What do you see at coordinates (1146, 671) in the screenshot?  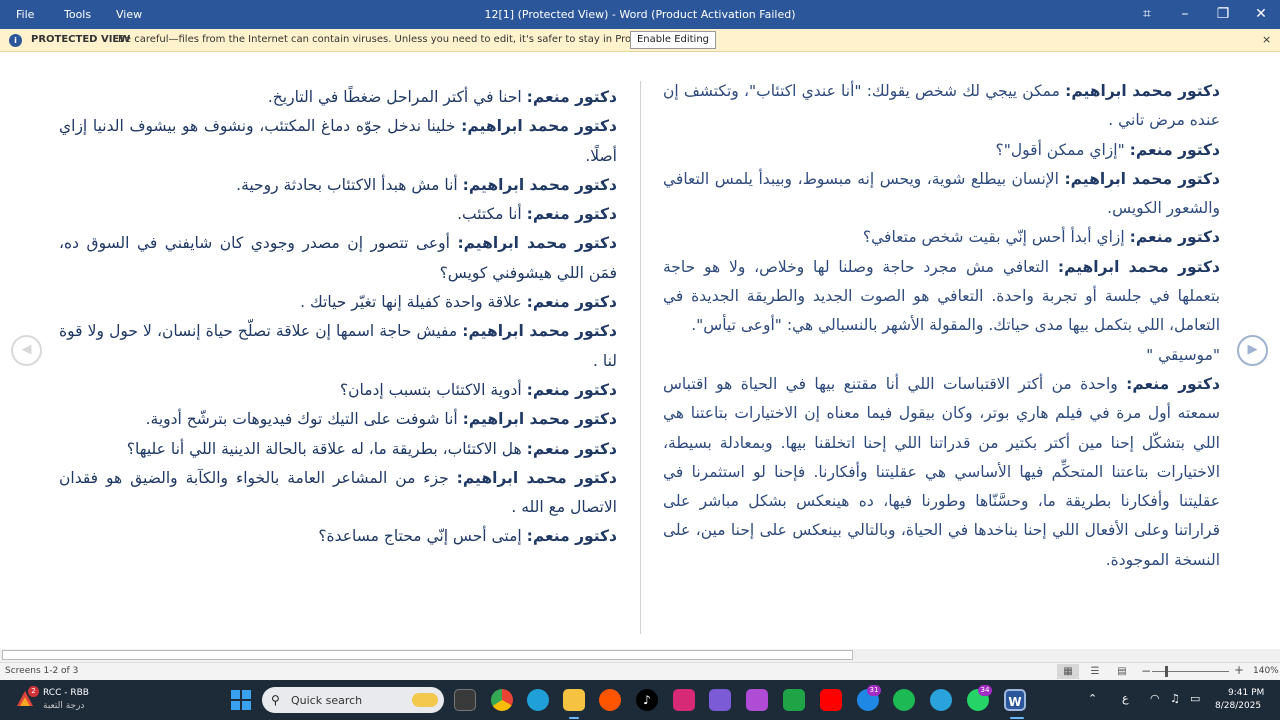 I see `zoom-out-icon: −` at bounding box center [1146, 671].